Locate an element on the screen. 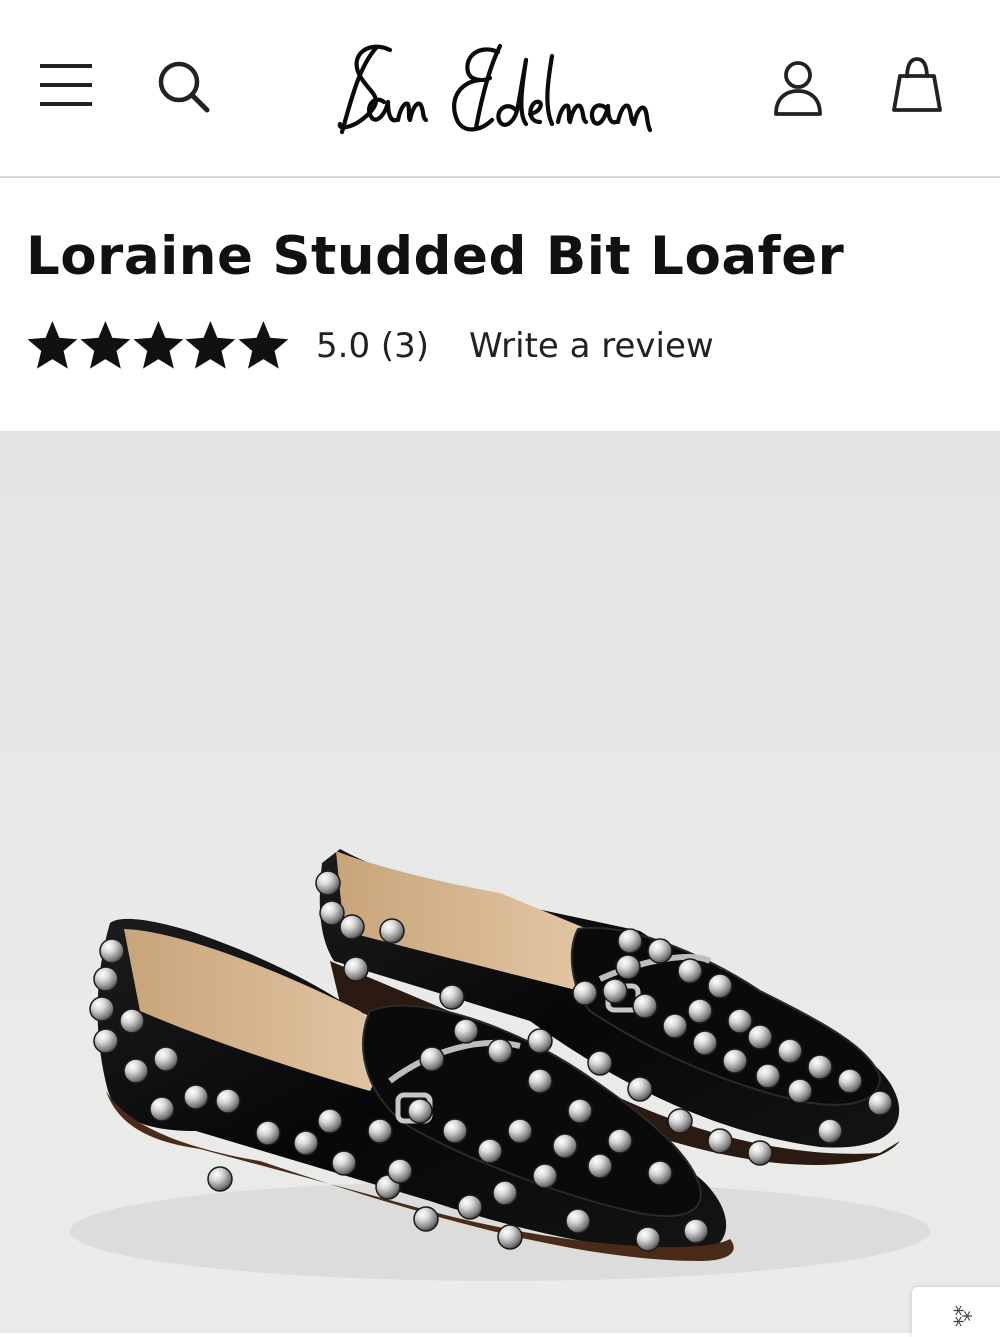 Image resolution: width=1000 pixels, height=1337 pixels. write-review-link: Write a review is located at coordinates (591, 346).